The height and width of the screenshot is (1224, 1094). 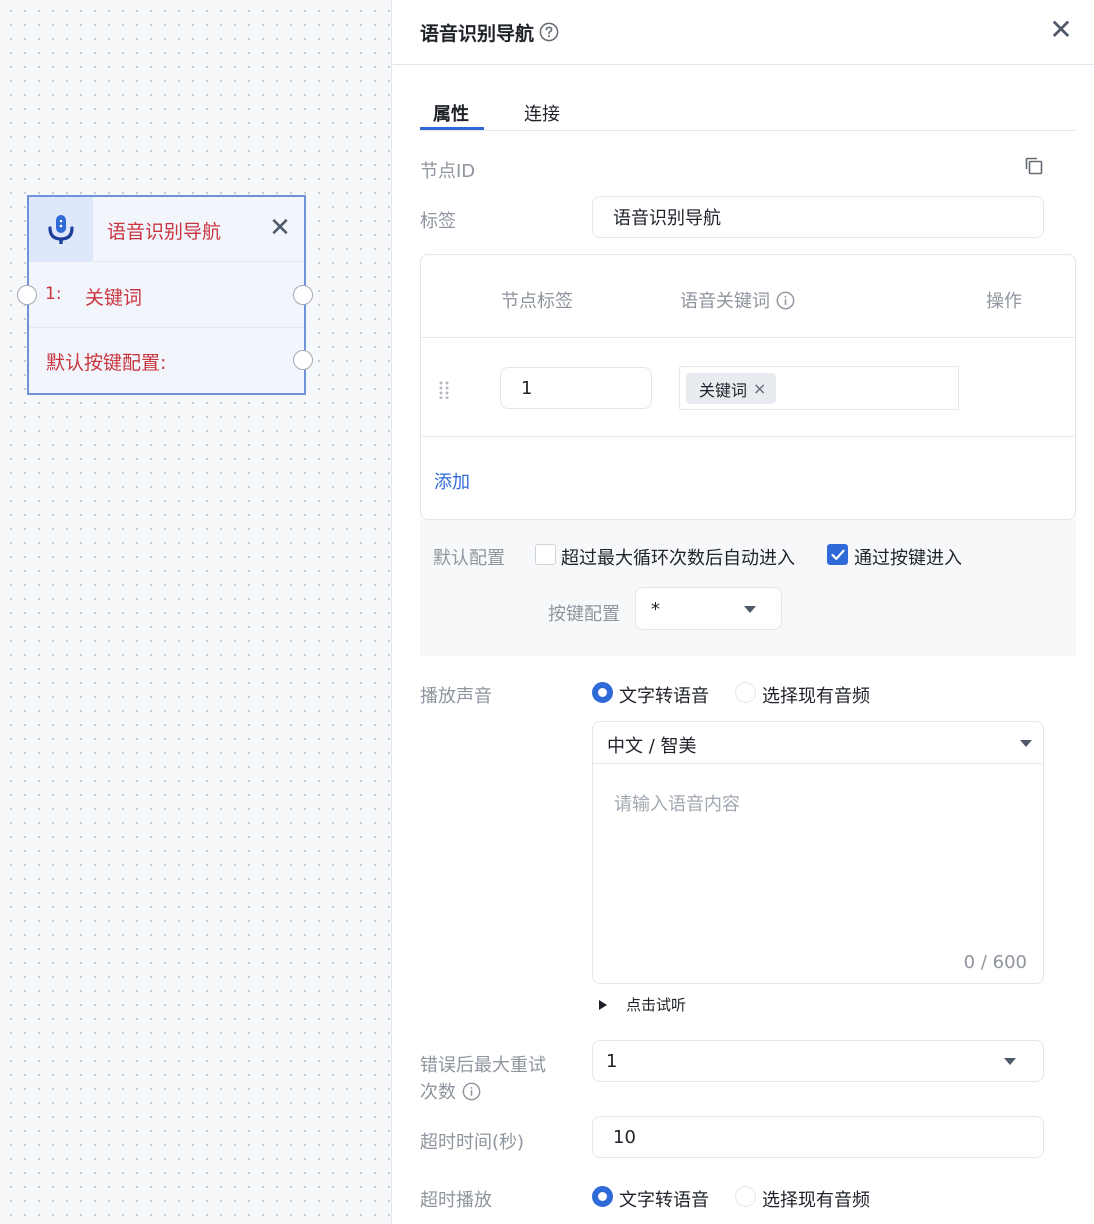 I want to click on audio-radio-label: 选择现有音频, so click(x=816, y=695).